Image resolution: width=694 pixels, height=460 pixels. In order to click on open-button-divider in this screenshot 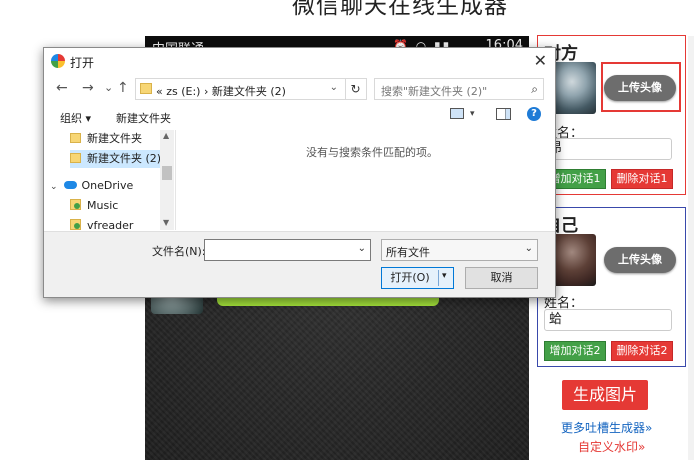, I will do `click(438, 278)`.